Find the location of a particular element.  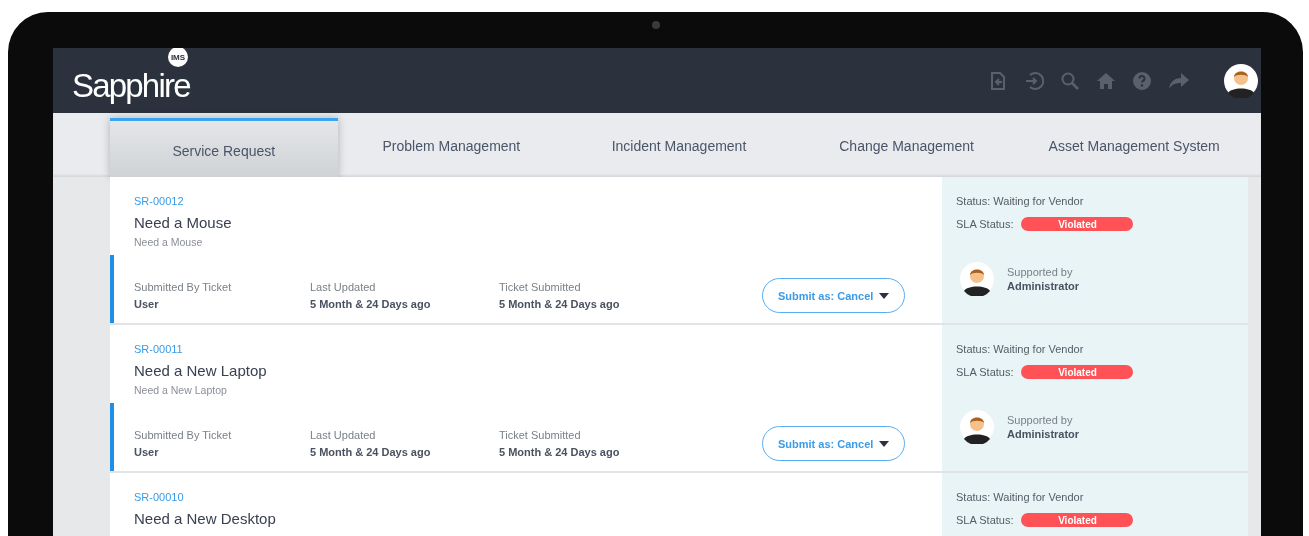

file-export-icon is located at coordinates (998, 80).